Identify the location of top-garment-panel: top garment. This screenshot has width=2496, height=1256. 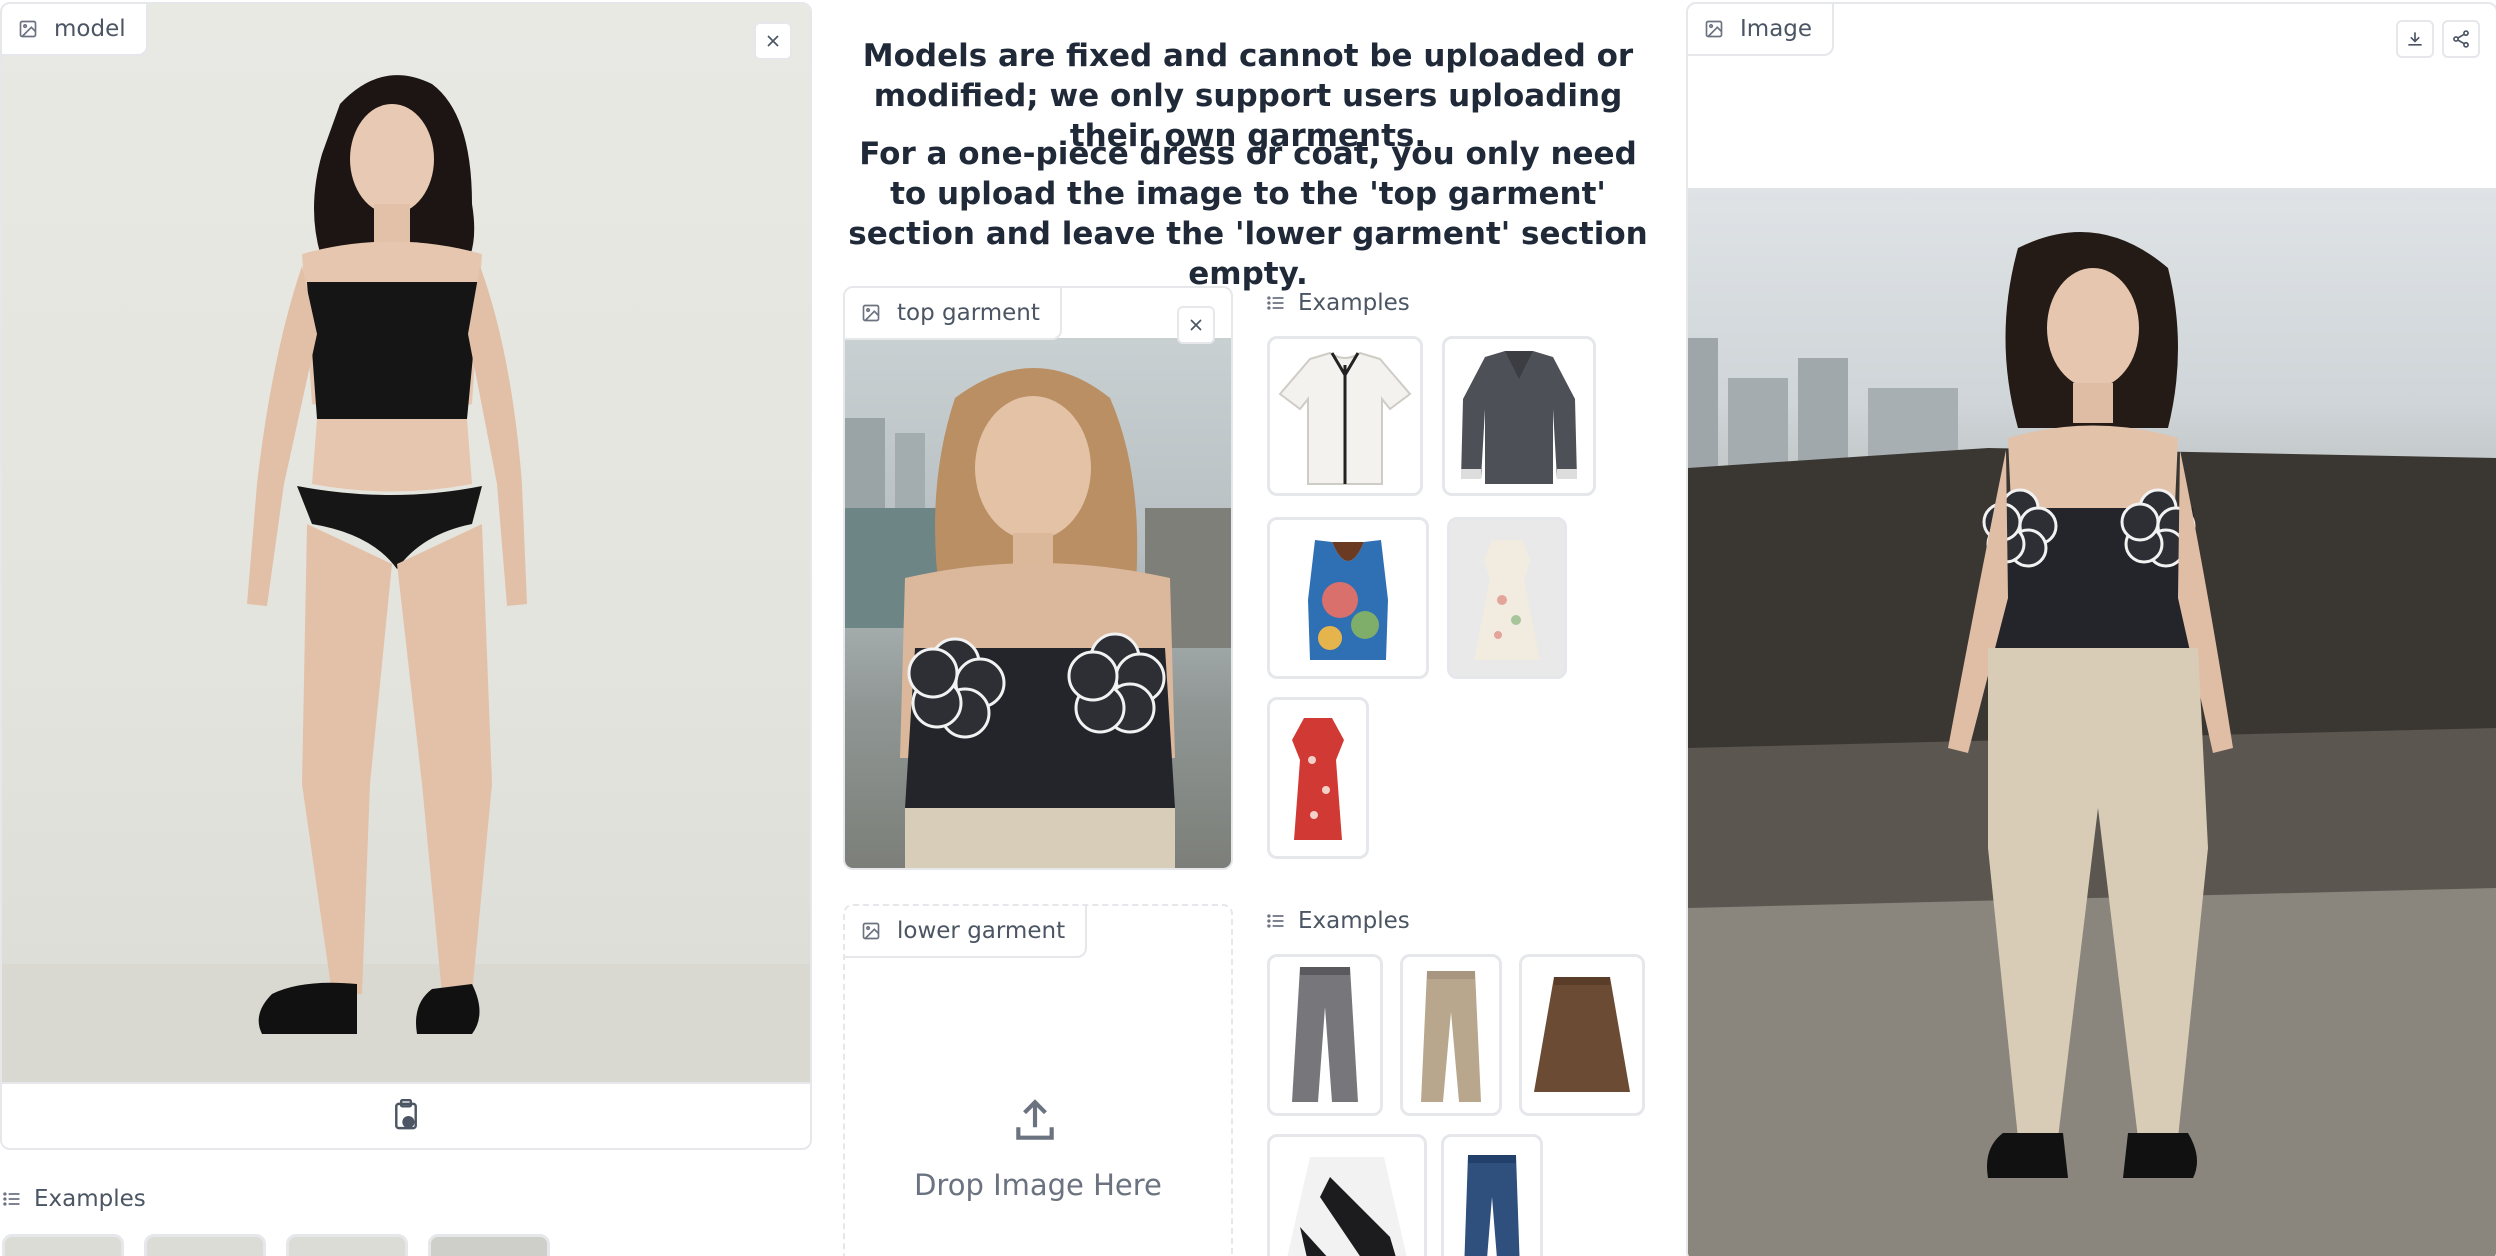
(1038, 578).